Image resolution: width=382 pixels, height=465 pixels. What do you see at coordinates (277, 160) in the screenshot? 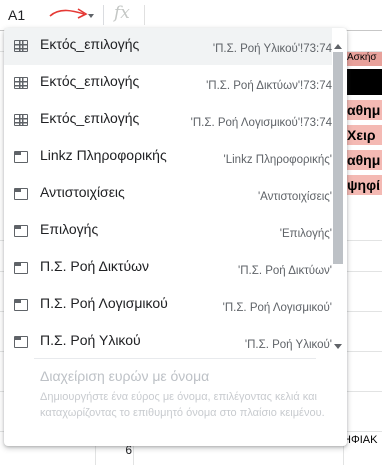
I see `named-range-ref: 'Linkz Πληροφορικής'` at bounding box center [277, 160].